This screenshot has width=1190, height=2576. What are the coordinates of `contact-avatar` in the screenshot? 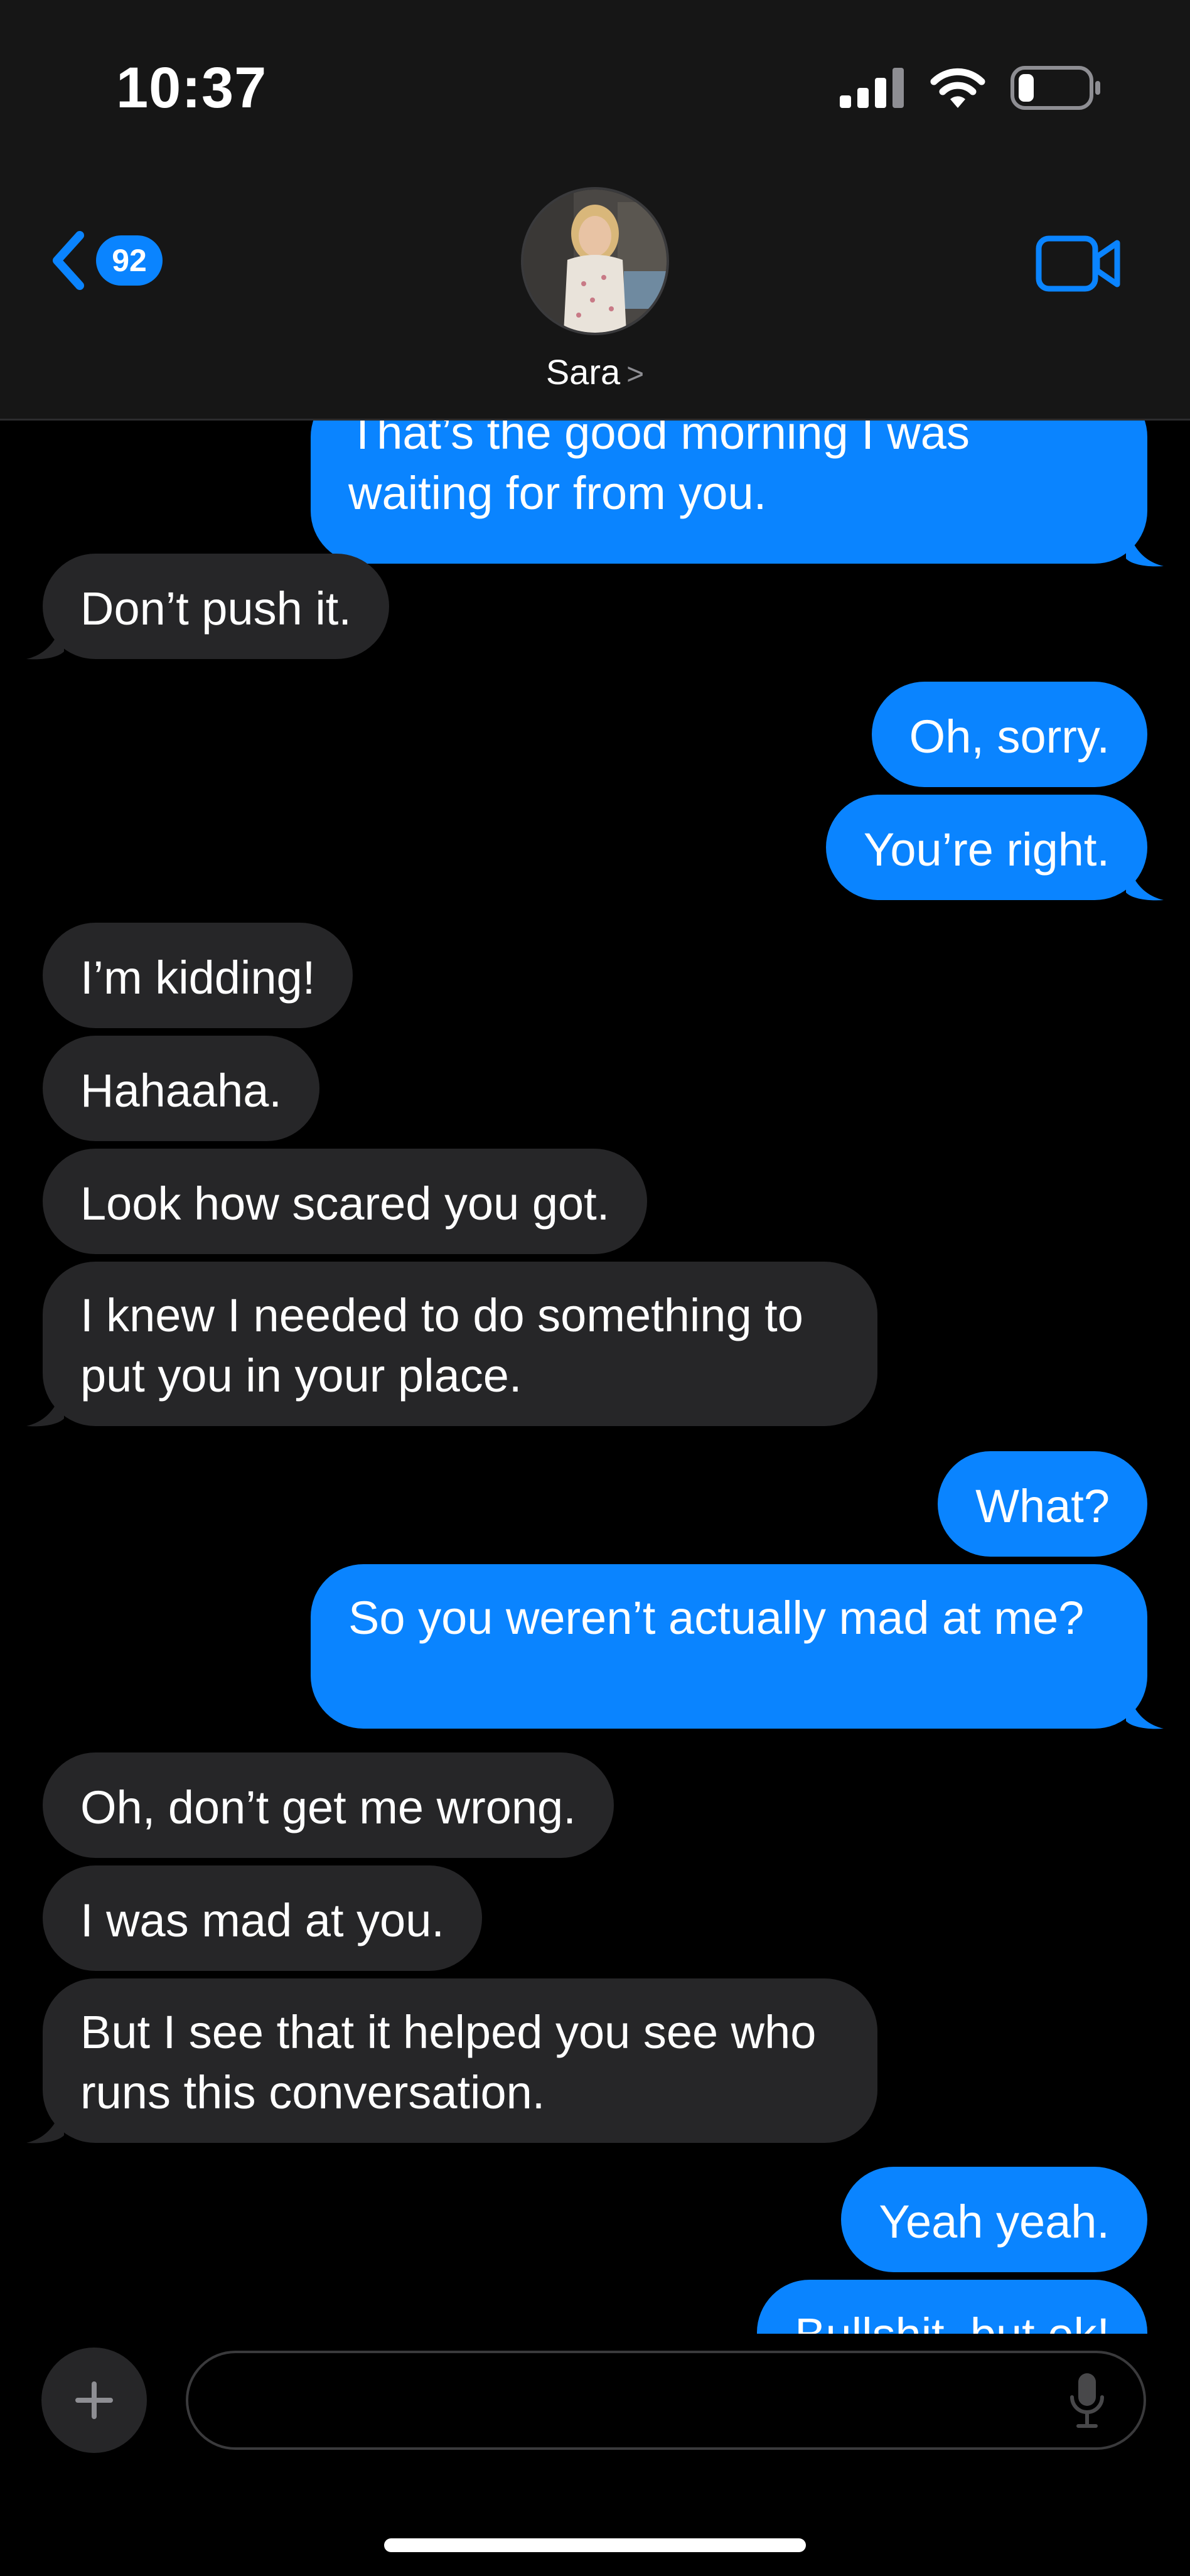 It's located at (595, 261).